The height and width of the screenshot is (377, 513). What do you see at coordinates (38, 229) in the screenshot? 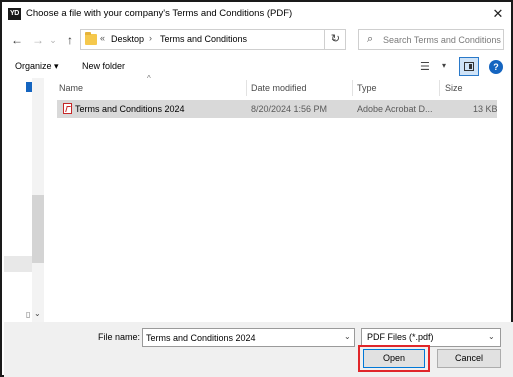
I see `navigation-pane-scrollbar-thumb` at bounding box center [38, 229].